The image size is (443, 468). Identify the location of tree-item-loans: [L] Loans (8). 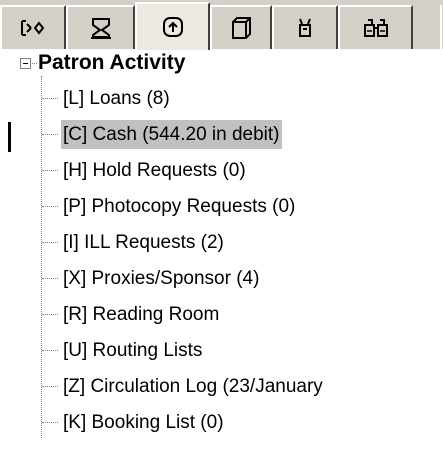
(242, 98).